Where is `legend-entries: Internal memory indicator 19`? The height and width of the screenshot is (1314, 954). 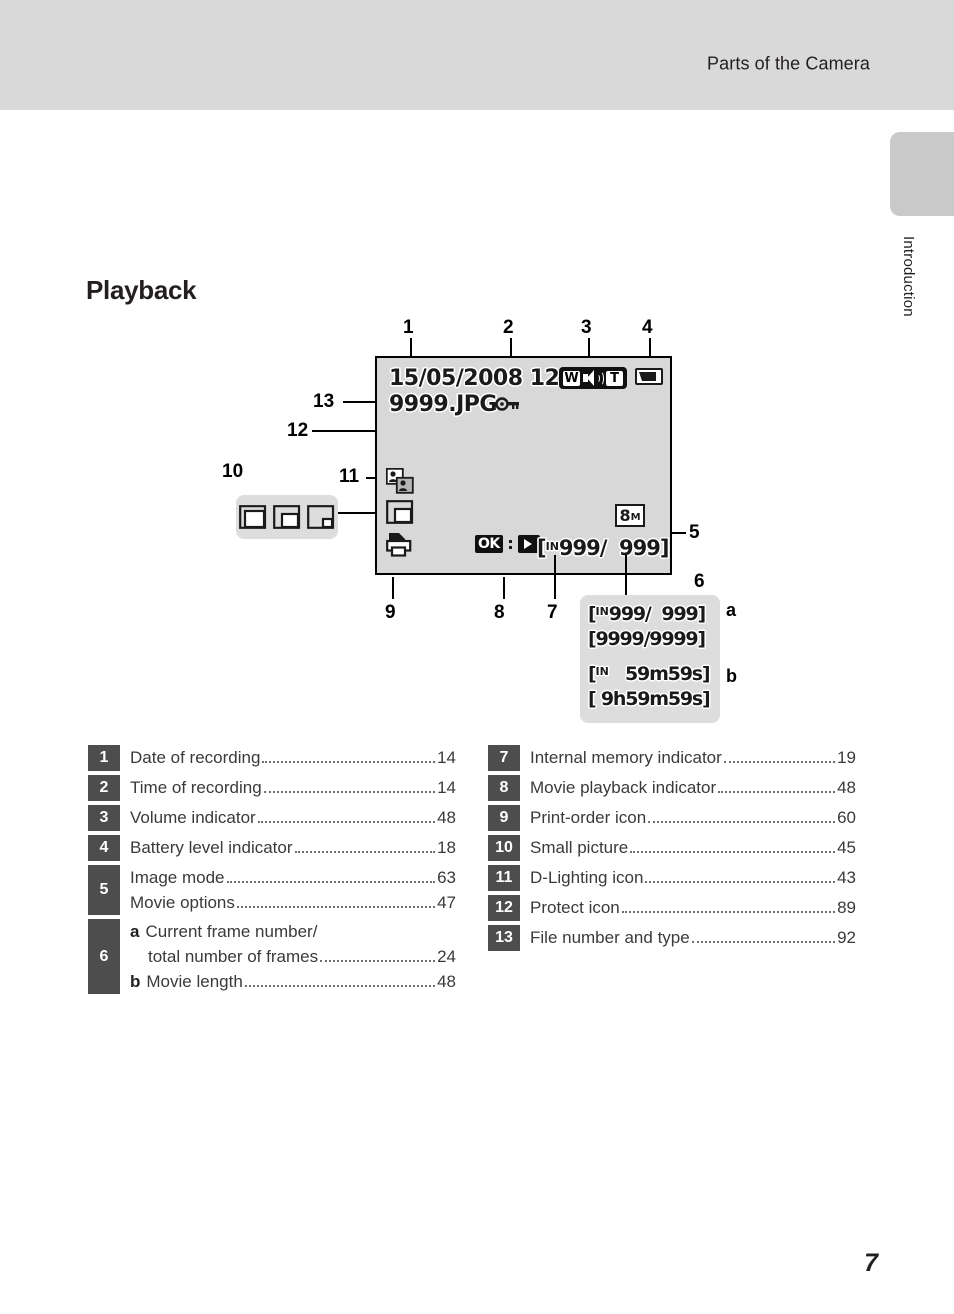
legend-entries: Internal memory indicator 19 is located at coordinates (688, 758).